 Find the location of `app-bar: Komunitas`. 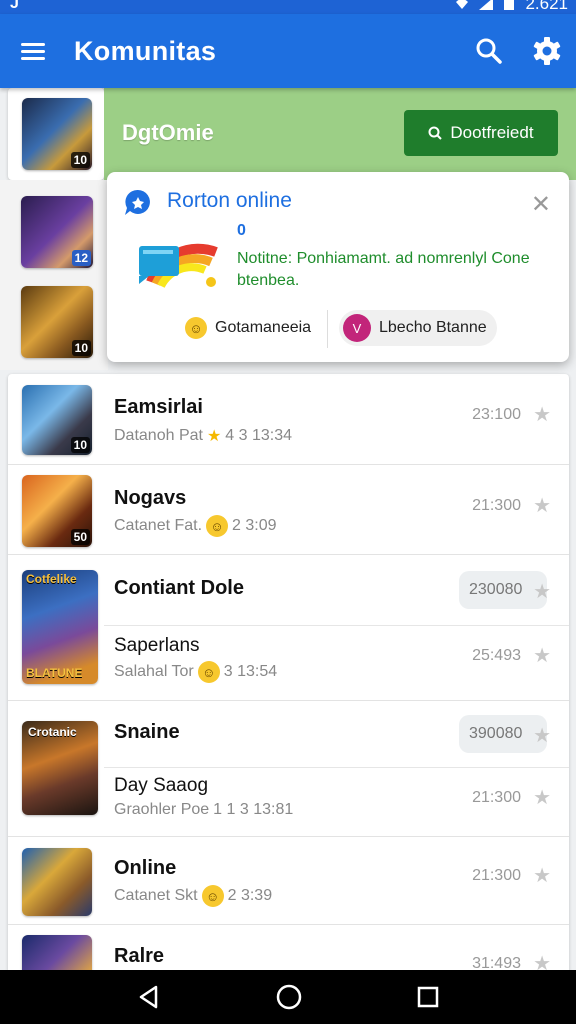

app-bar: Komunitas is located at coordinates (288, 51).